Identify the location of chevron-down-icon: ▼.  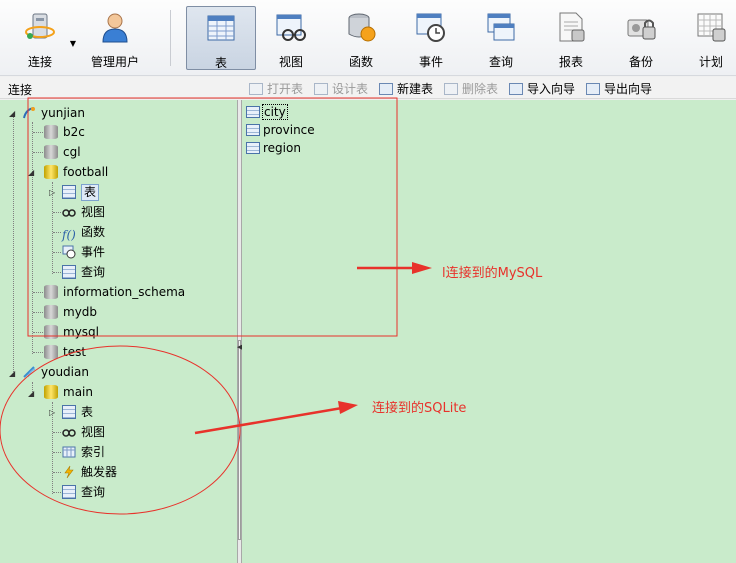
(73, 43).